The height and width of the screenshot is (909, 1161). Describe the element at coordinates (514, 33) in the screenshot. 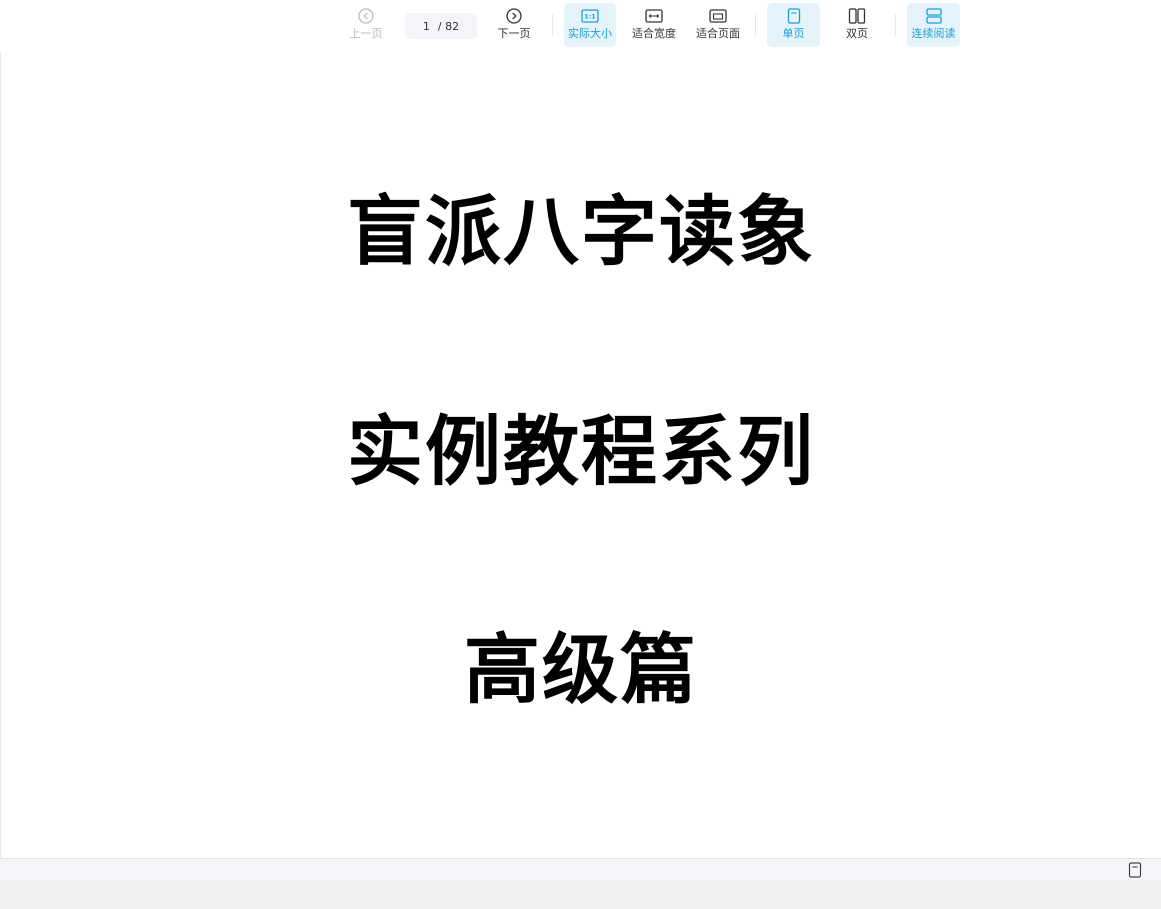

I see `next-page-label: 下一页` at that location.